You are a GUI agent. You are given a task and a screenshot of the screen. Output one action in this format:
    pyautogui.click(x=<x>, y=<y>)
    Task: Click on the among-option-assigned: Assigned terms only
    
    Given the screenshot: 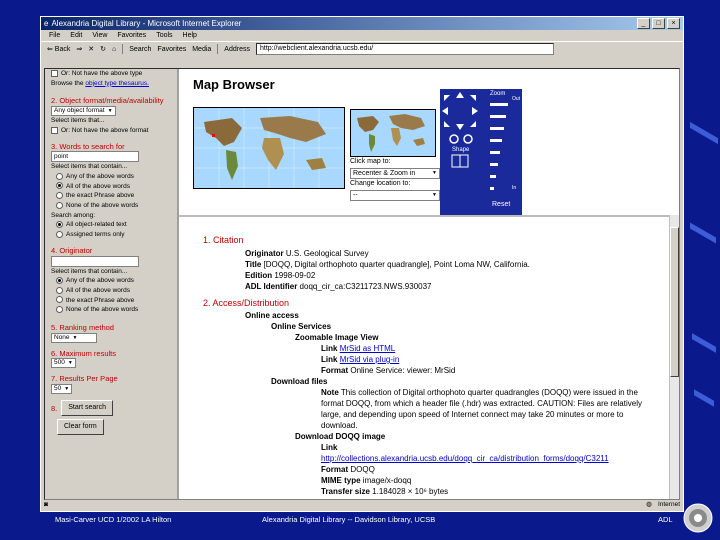 What is the action you would take?
    pyautogui.click(x=114, y=235)
    